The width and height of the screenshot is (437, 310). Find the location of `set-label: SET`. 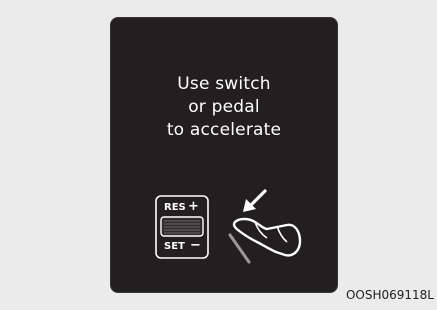

set-label: SET is located at coordinates (174, 246).